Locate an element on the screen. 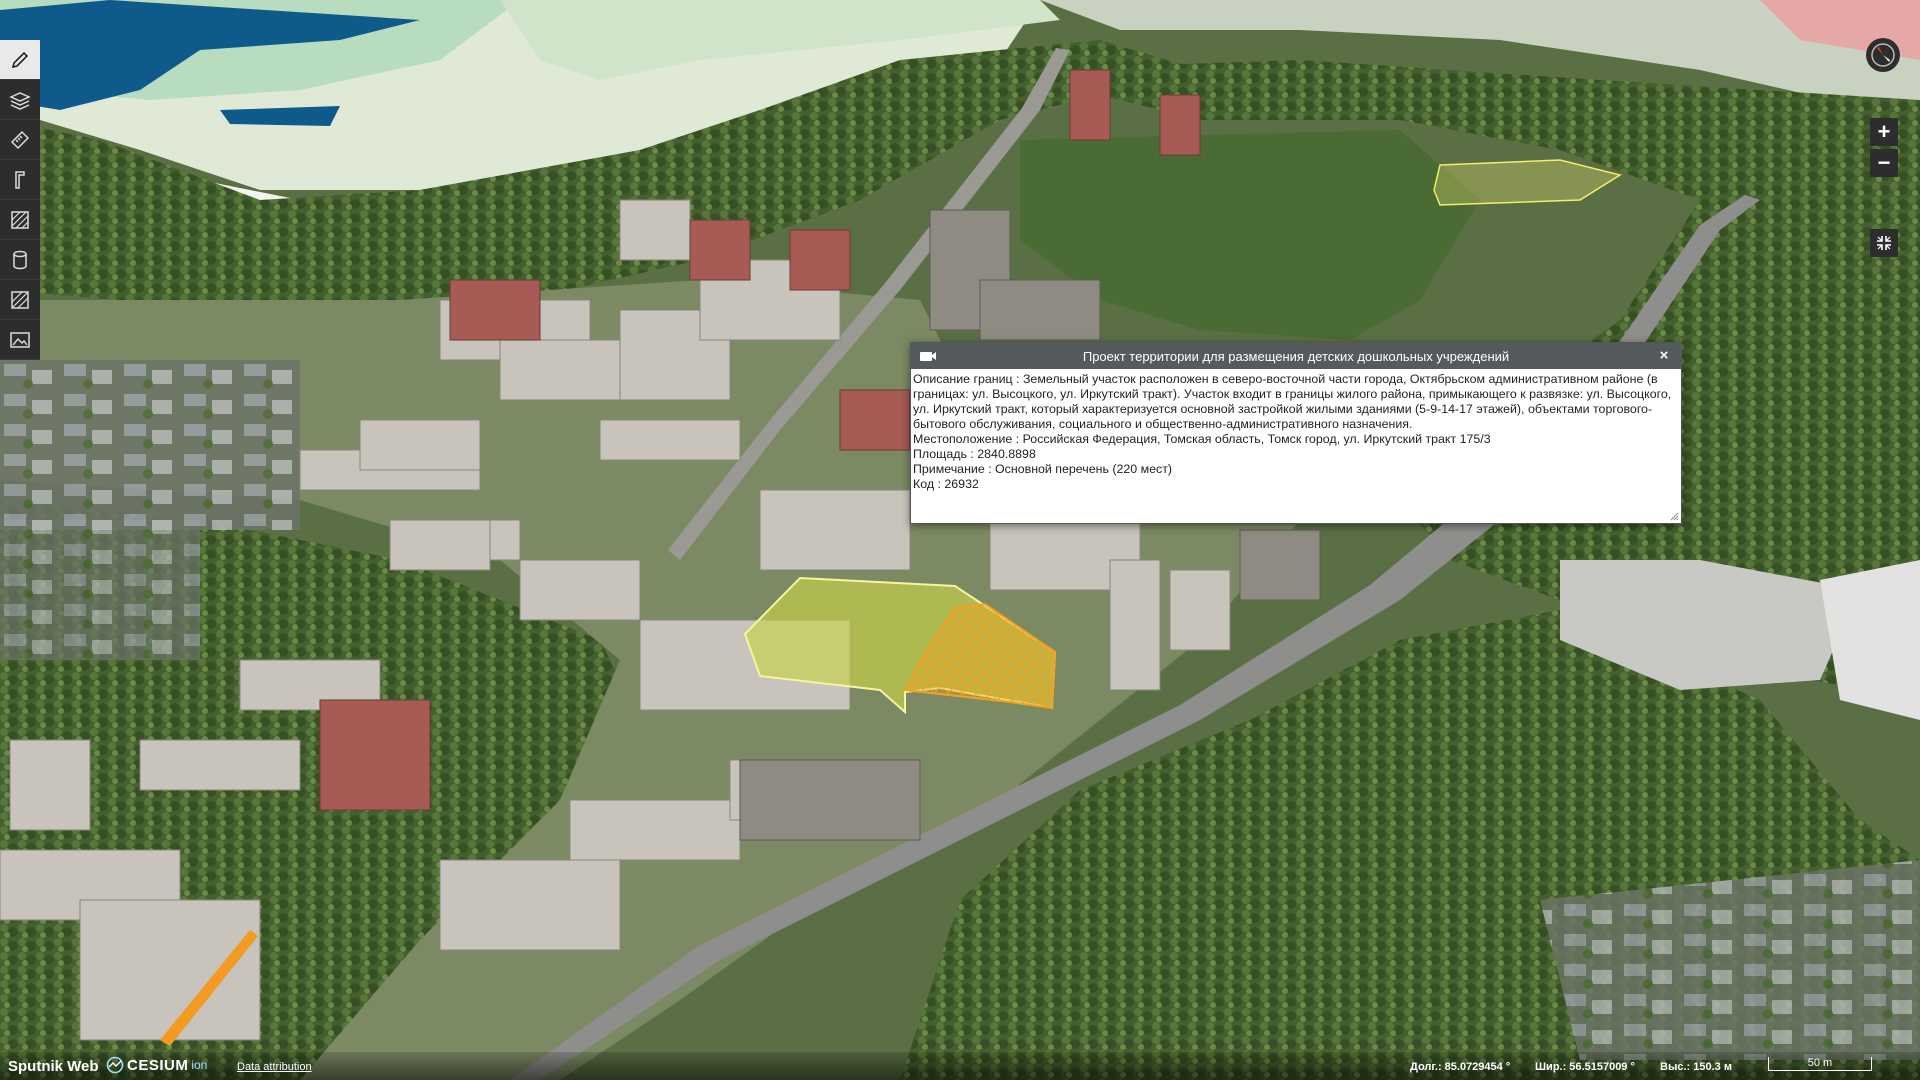 The image size is (1920, 1080). zoom-out-button: − is located at coordinates (1884, 163).